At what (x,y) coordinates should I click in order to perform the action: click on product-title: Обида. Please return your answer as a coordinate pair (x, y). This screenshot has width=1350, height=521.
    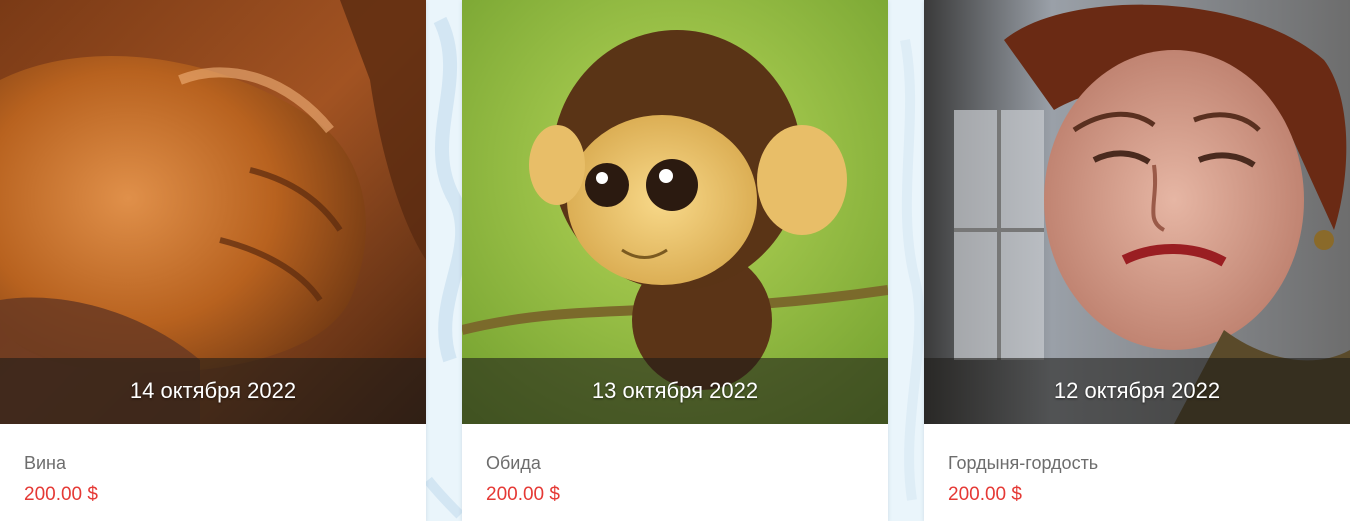
    Looking at the image, I should click on (513, 463).